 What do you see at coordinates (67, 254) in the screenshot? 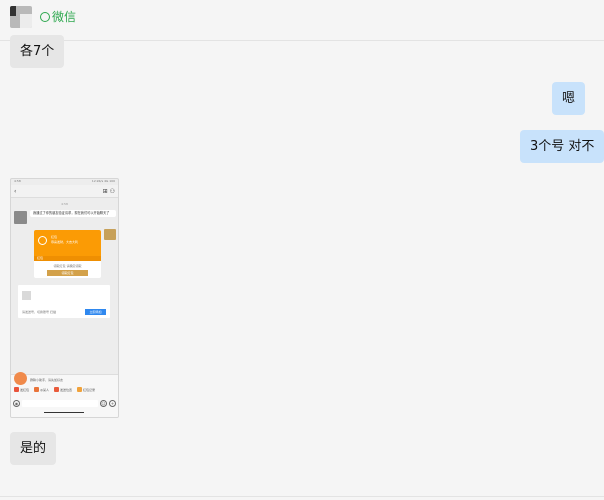
I see `red-packet-card: 红包 恭喜发财，大吉大利 红包 领取红包 请确定领取 领取红包` at bounding box center [67, 254].